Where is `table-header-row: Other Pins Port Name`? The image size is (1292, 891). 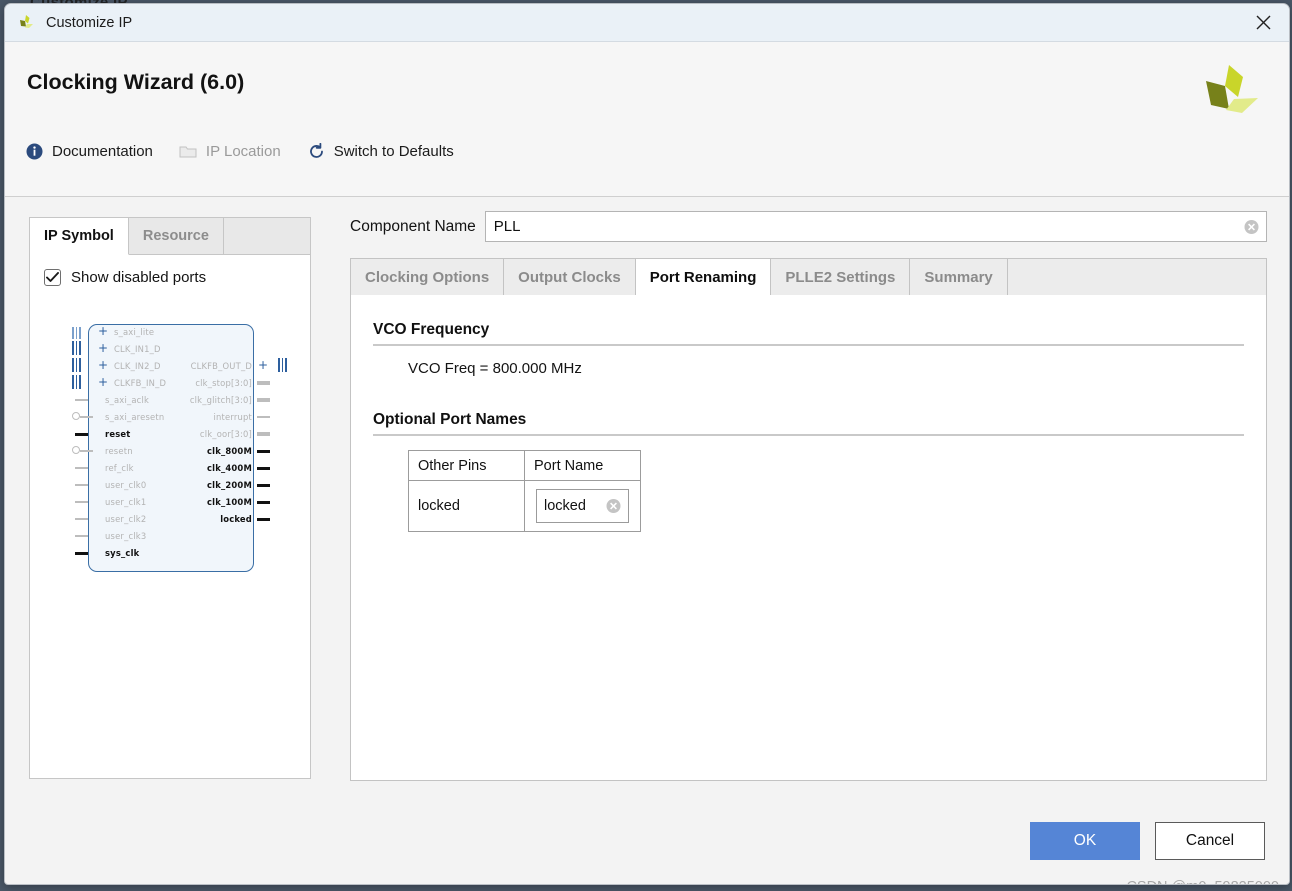 table-header-row: Other Pins Port Name is located at coordinates (524, 465).